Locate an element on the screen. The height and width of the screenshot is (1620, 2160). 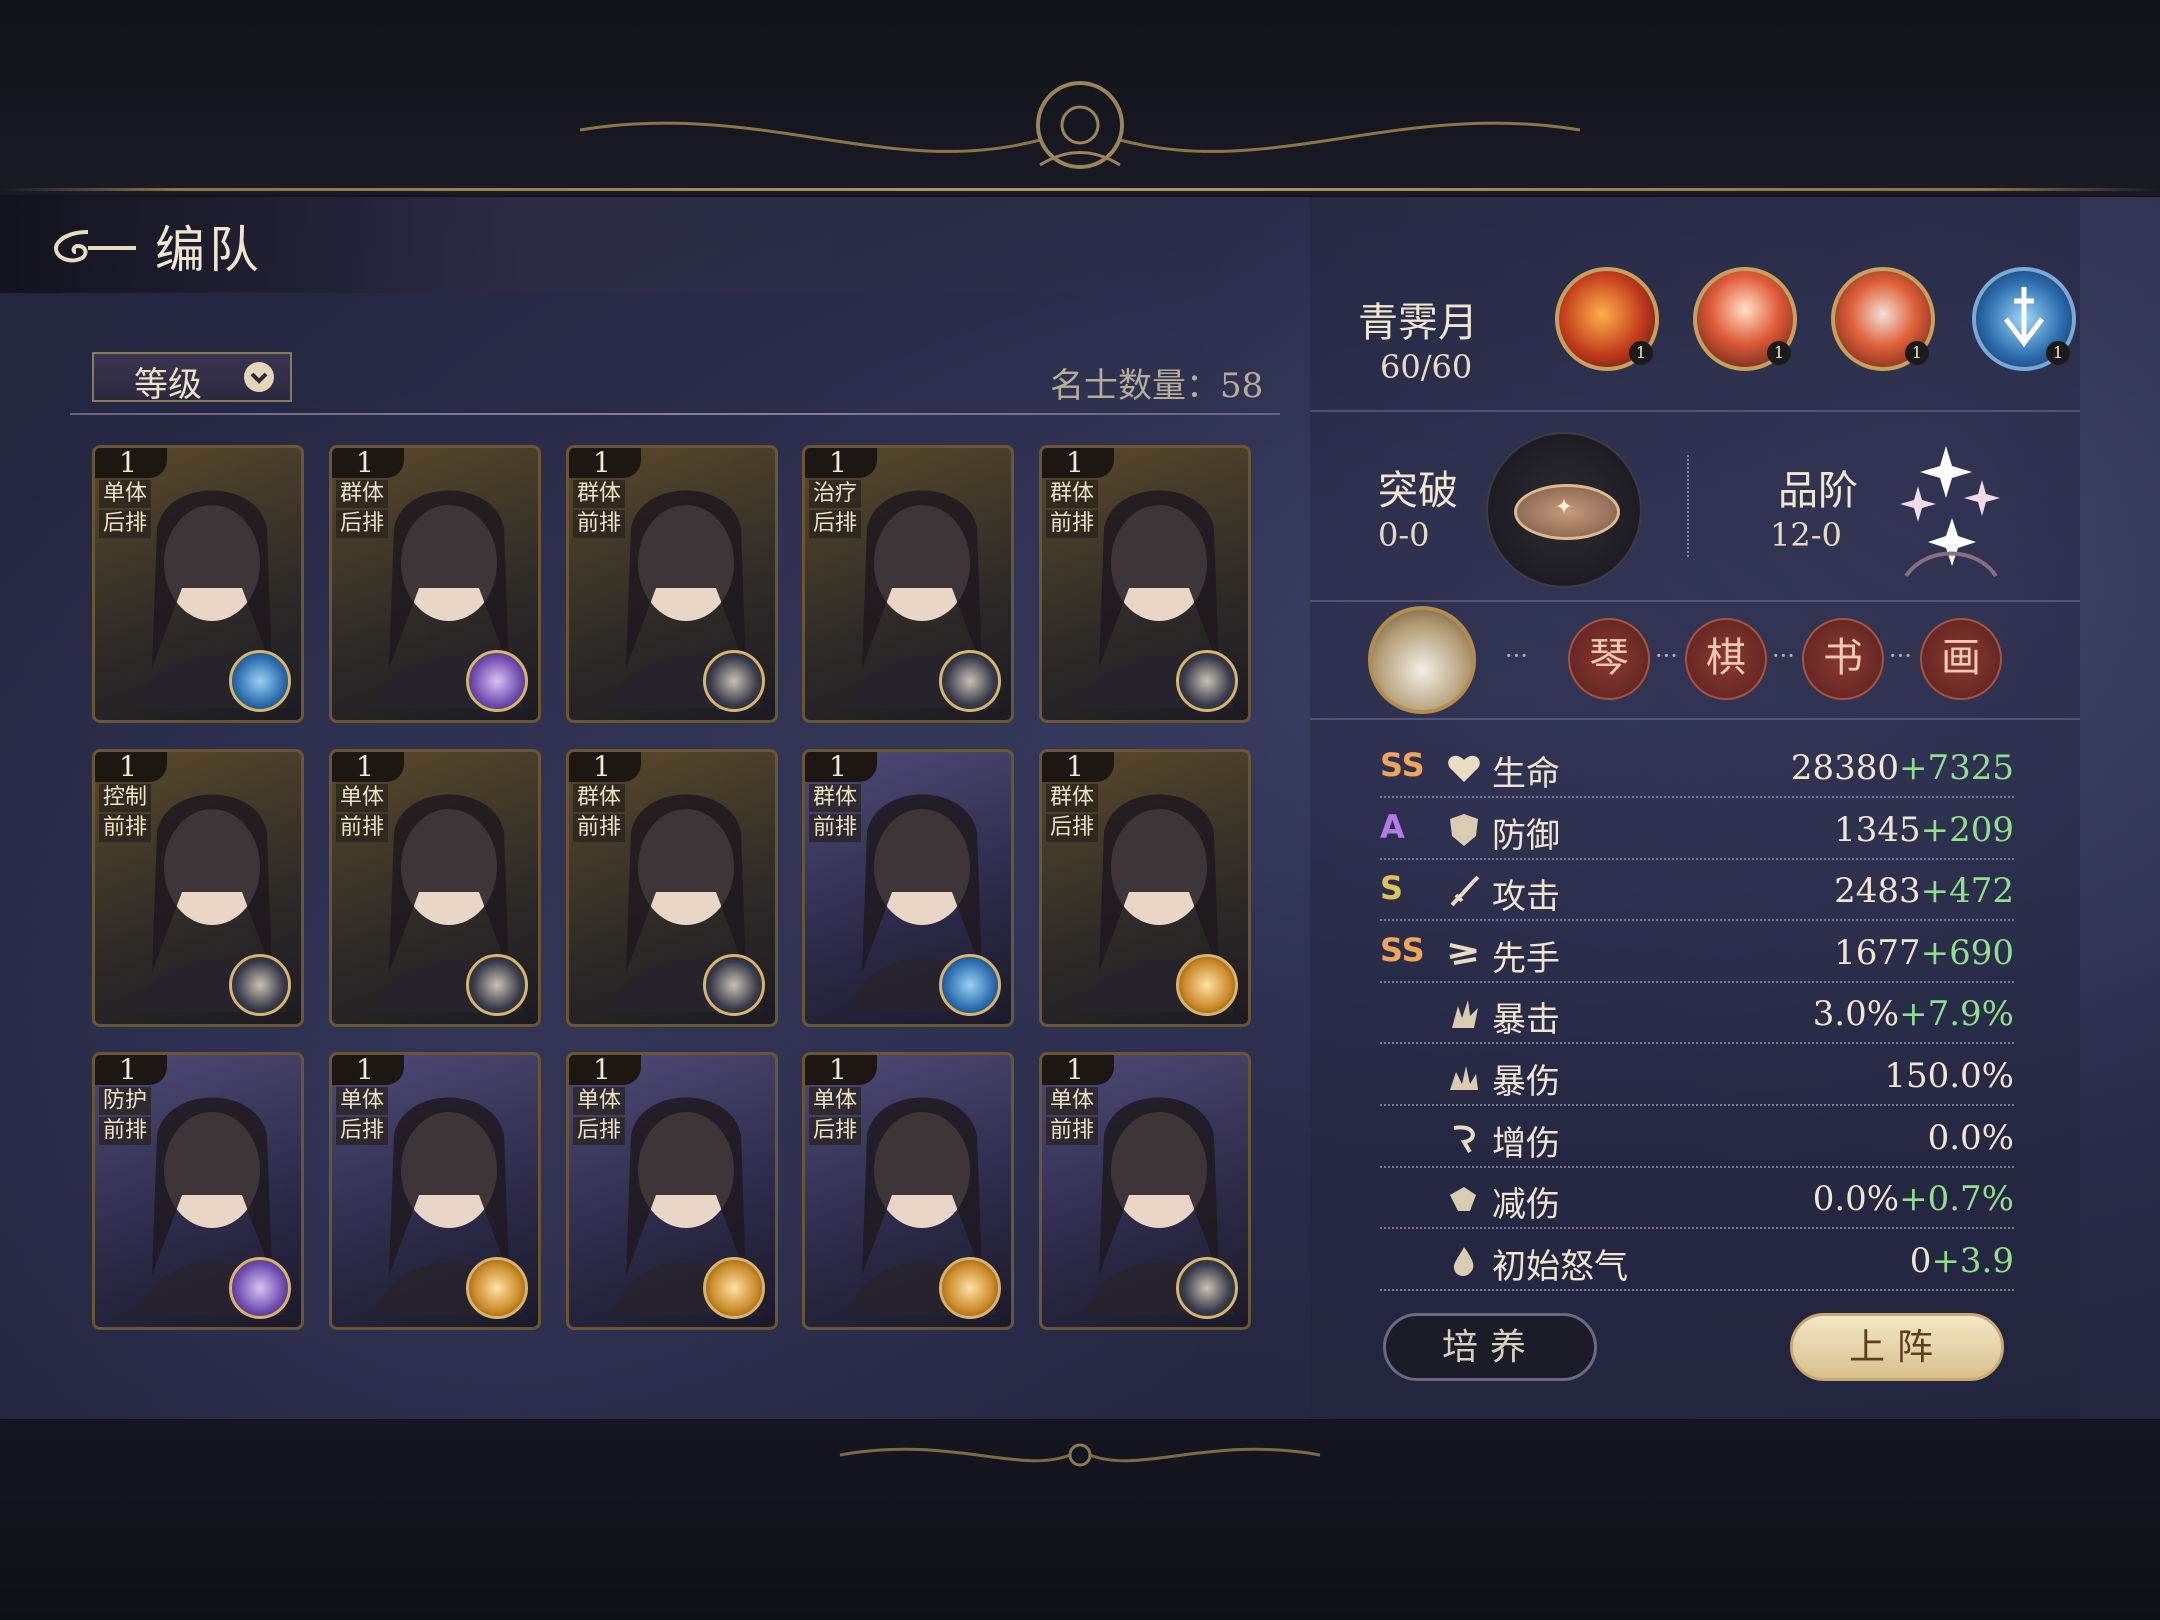
companion-avatar is located at coordinates (1422, 660).